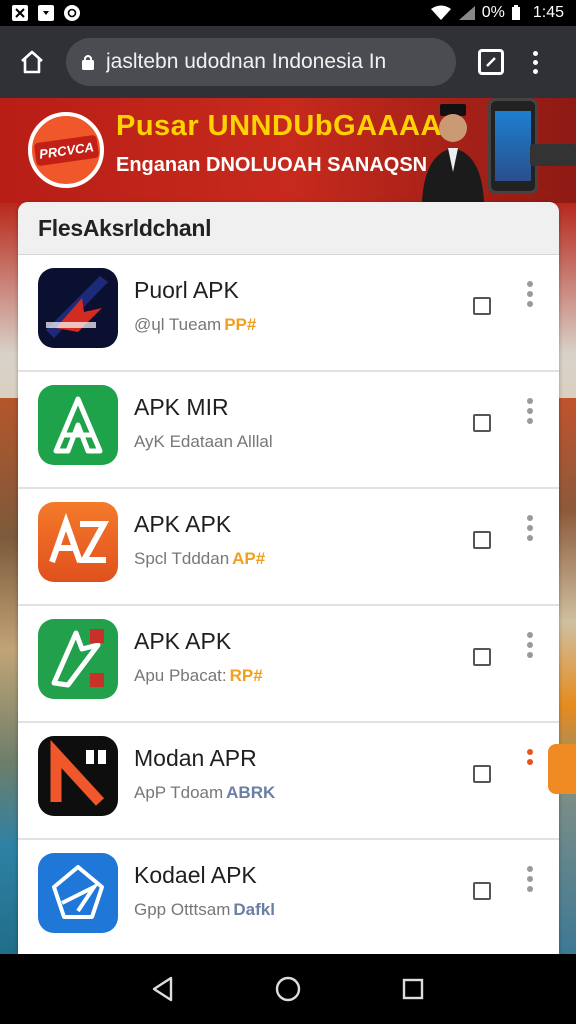  What do you see at coordinates (288, 430) in the screenshot?
I see `list-item: APK MIR AyK Edataan Alllal` at bounding box center [288, 430].